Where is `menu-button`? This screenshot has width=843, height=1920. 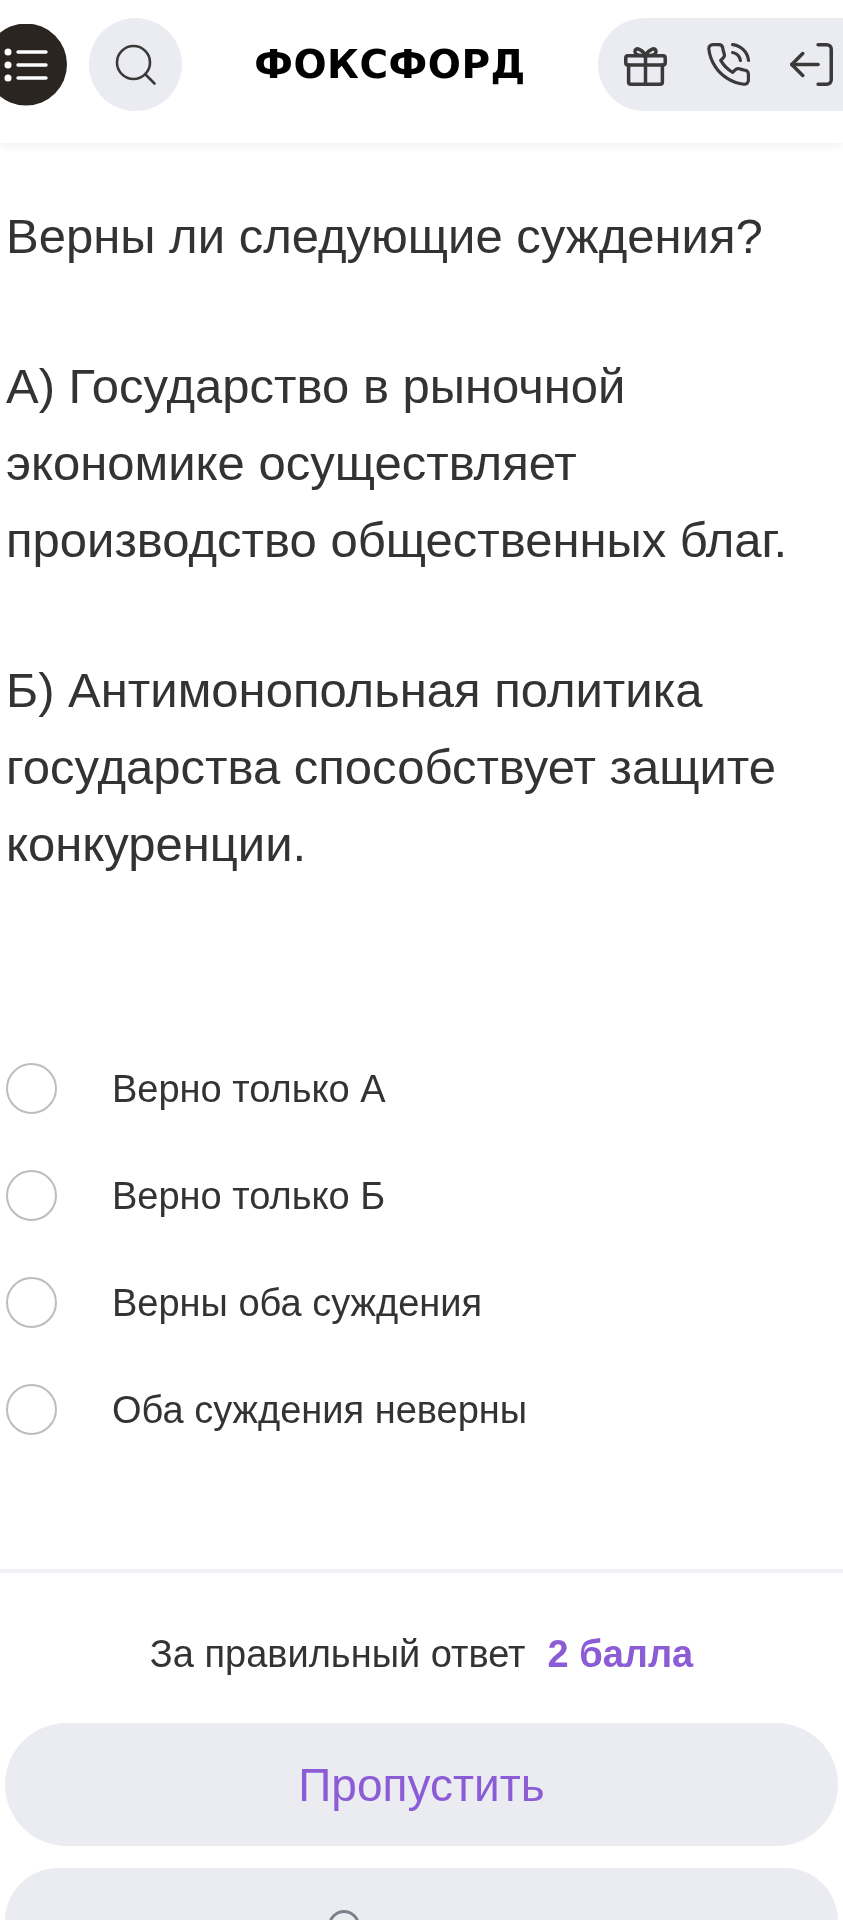 menu-button is located at coordinates (33, 64).